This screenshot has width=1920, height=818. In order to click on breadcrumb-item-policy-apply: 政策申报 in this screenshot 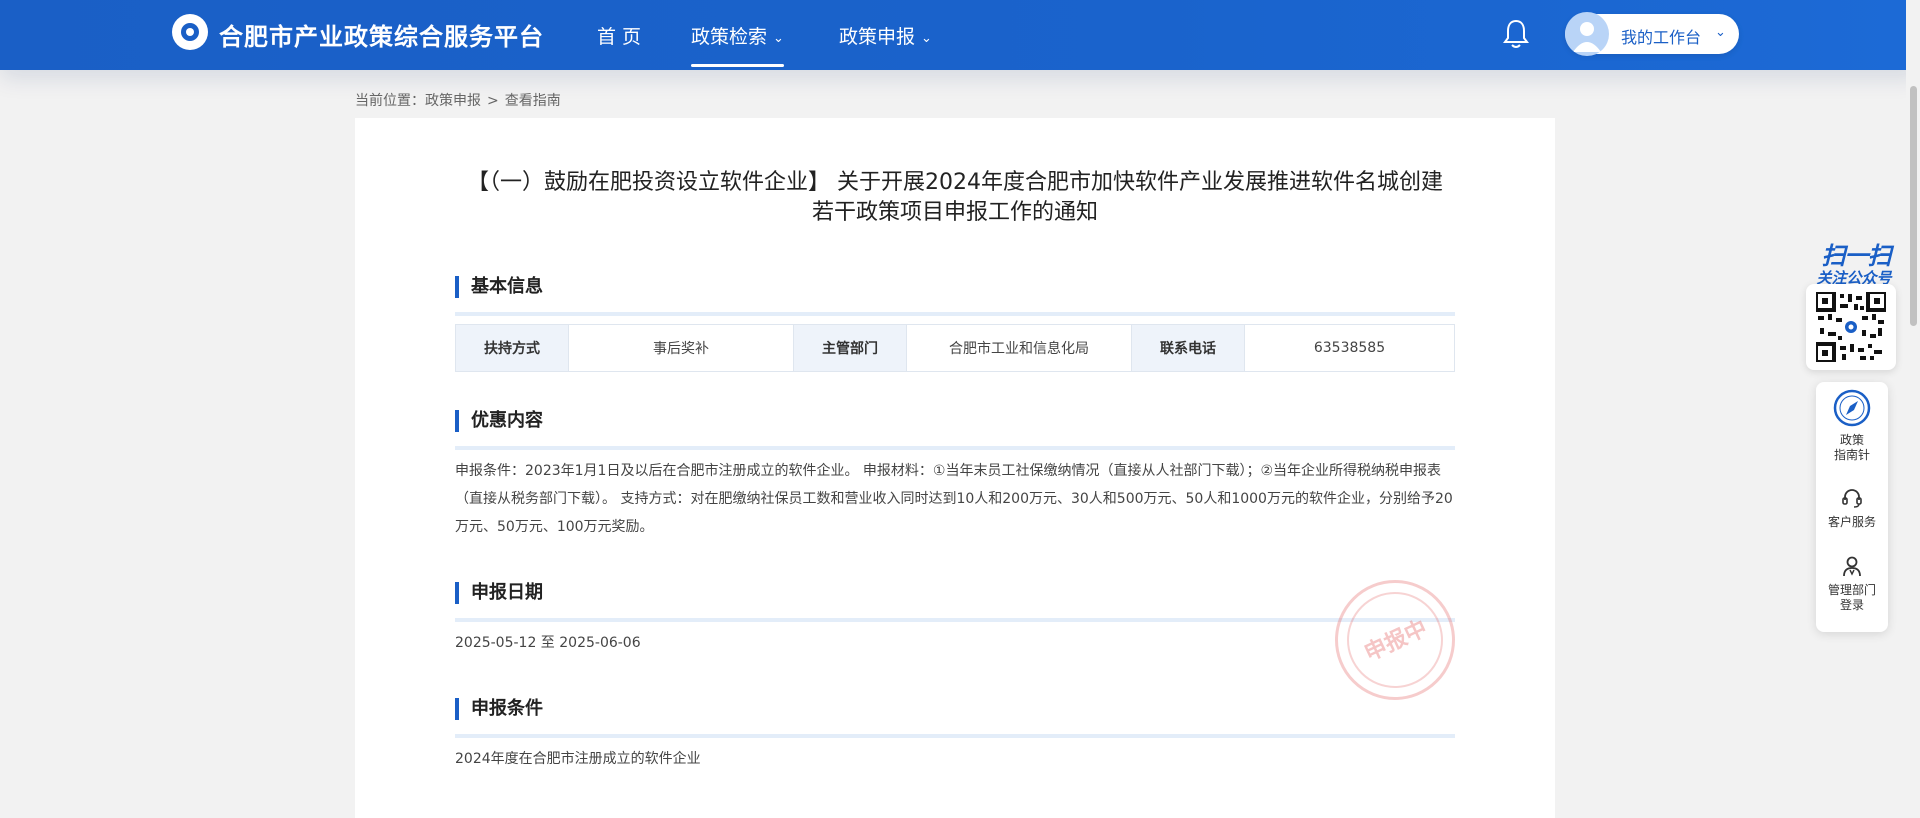, I will do `click(453, 101)`.